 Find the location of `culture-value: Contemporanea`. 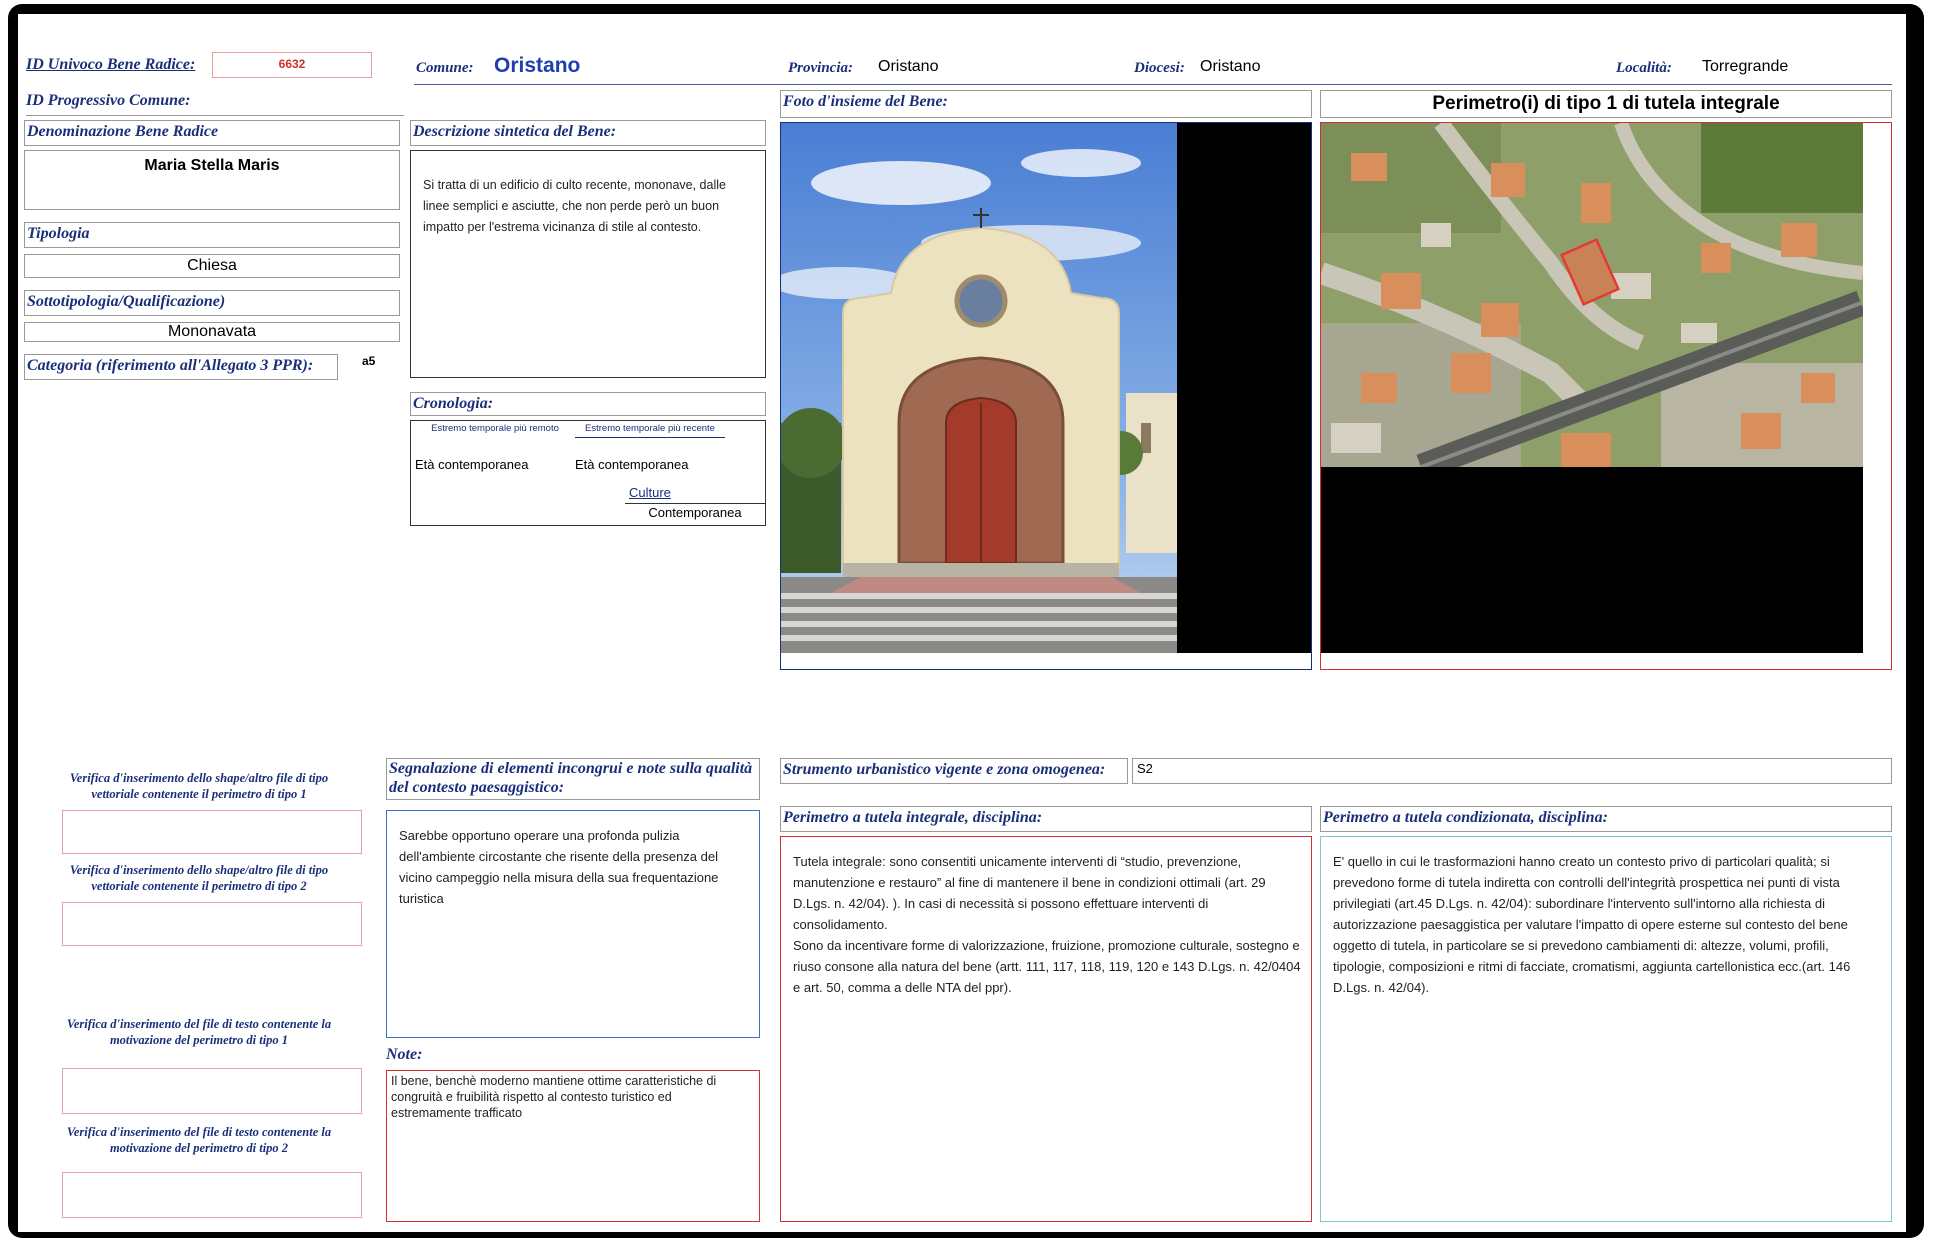

culture-value: Contemporanea is located at coordinates (695, 511).